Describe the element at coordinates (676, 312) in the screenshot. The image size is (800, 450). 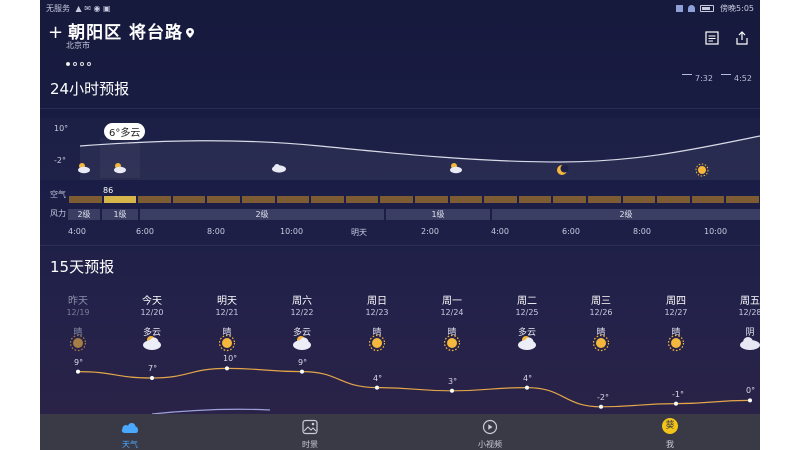
I see `day-date: 12/27` at that location.